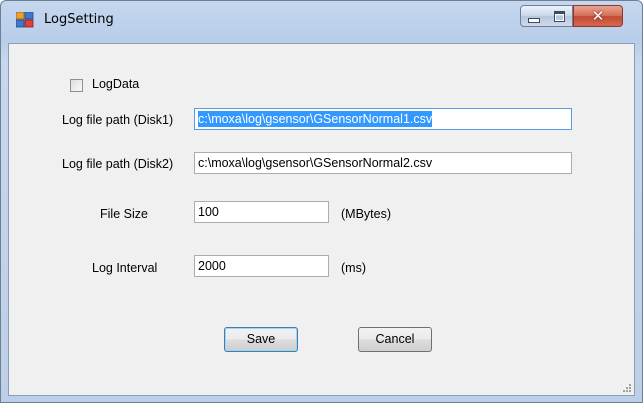 This screenshot has height=403, width=643. What do you see at coordinates (125, 268) in the screenshot?
I see `log-interval-label: Log Interval` at bounding box center [125, 268].